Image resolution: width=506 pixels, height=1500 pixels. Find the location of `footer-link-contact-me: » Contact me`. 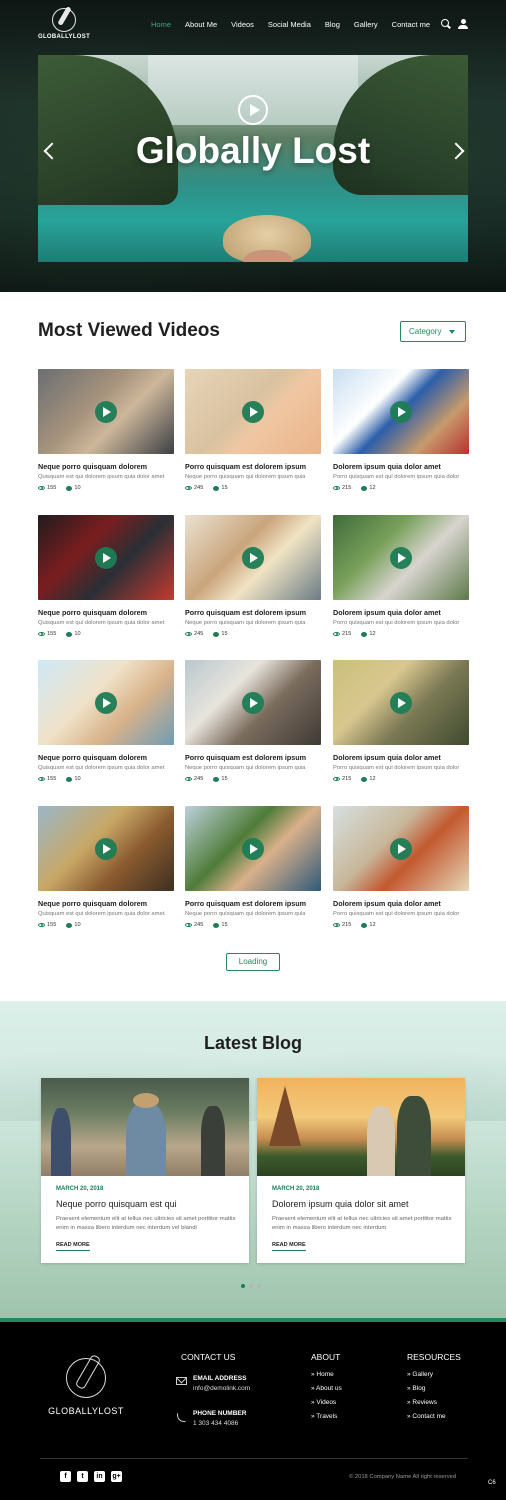

footer-link-contact-me: » Contact me is located at coordinates (426, 1416).